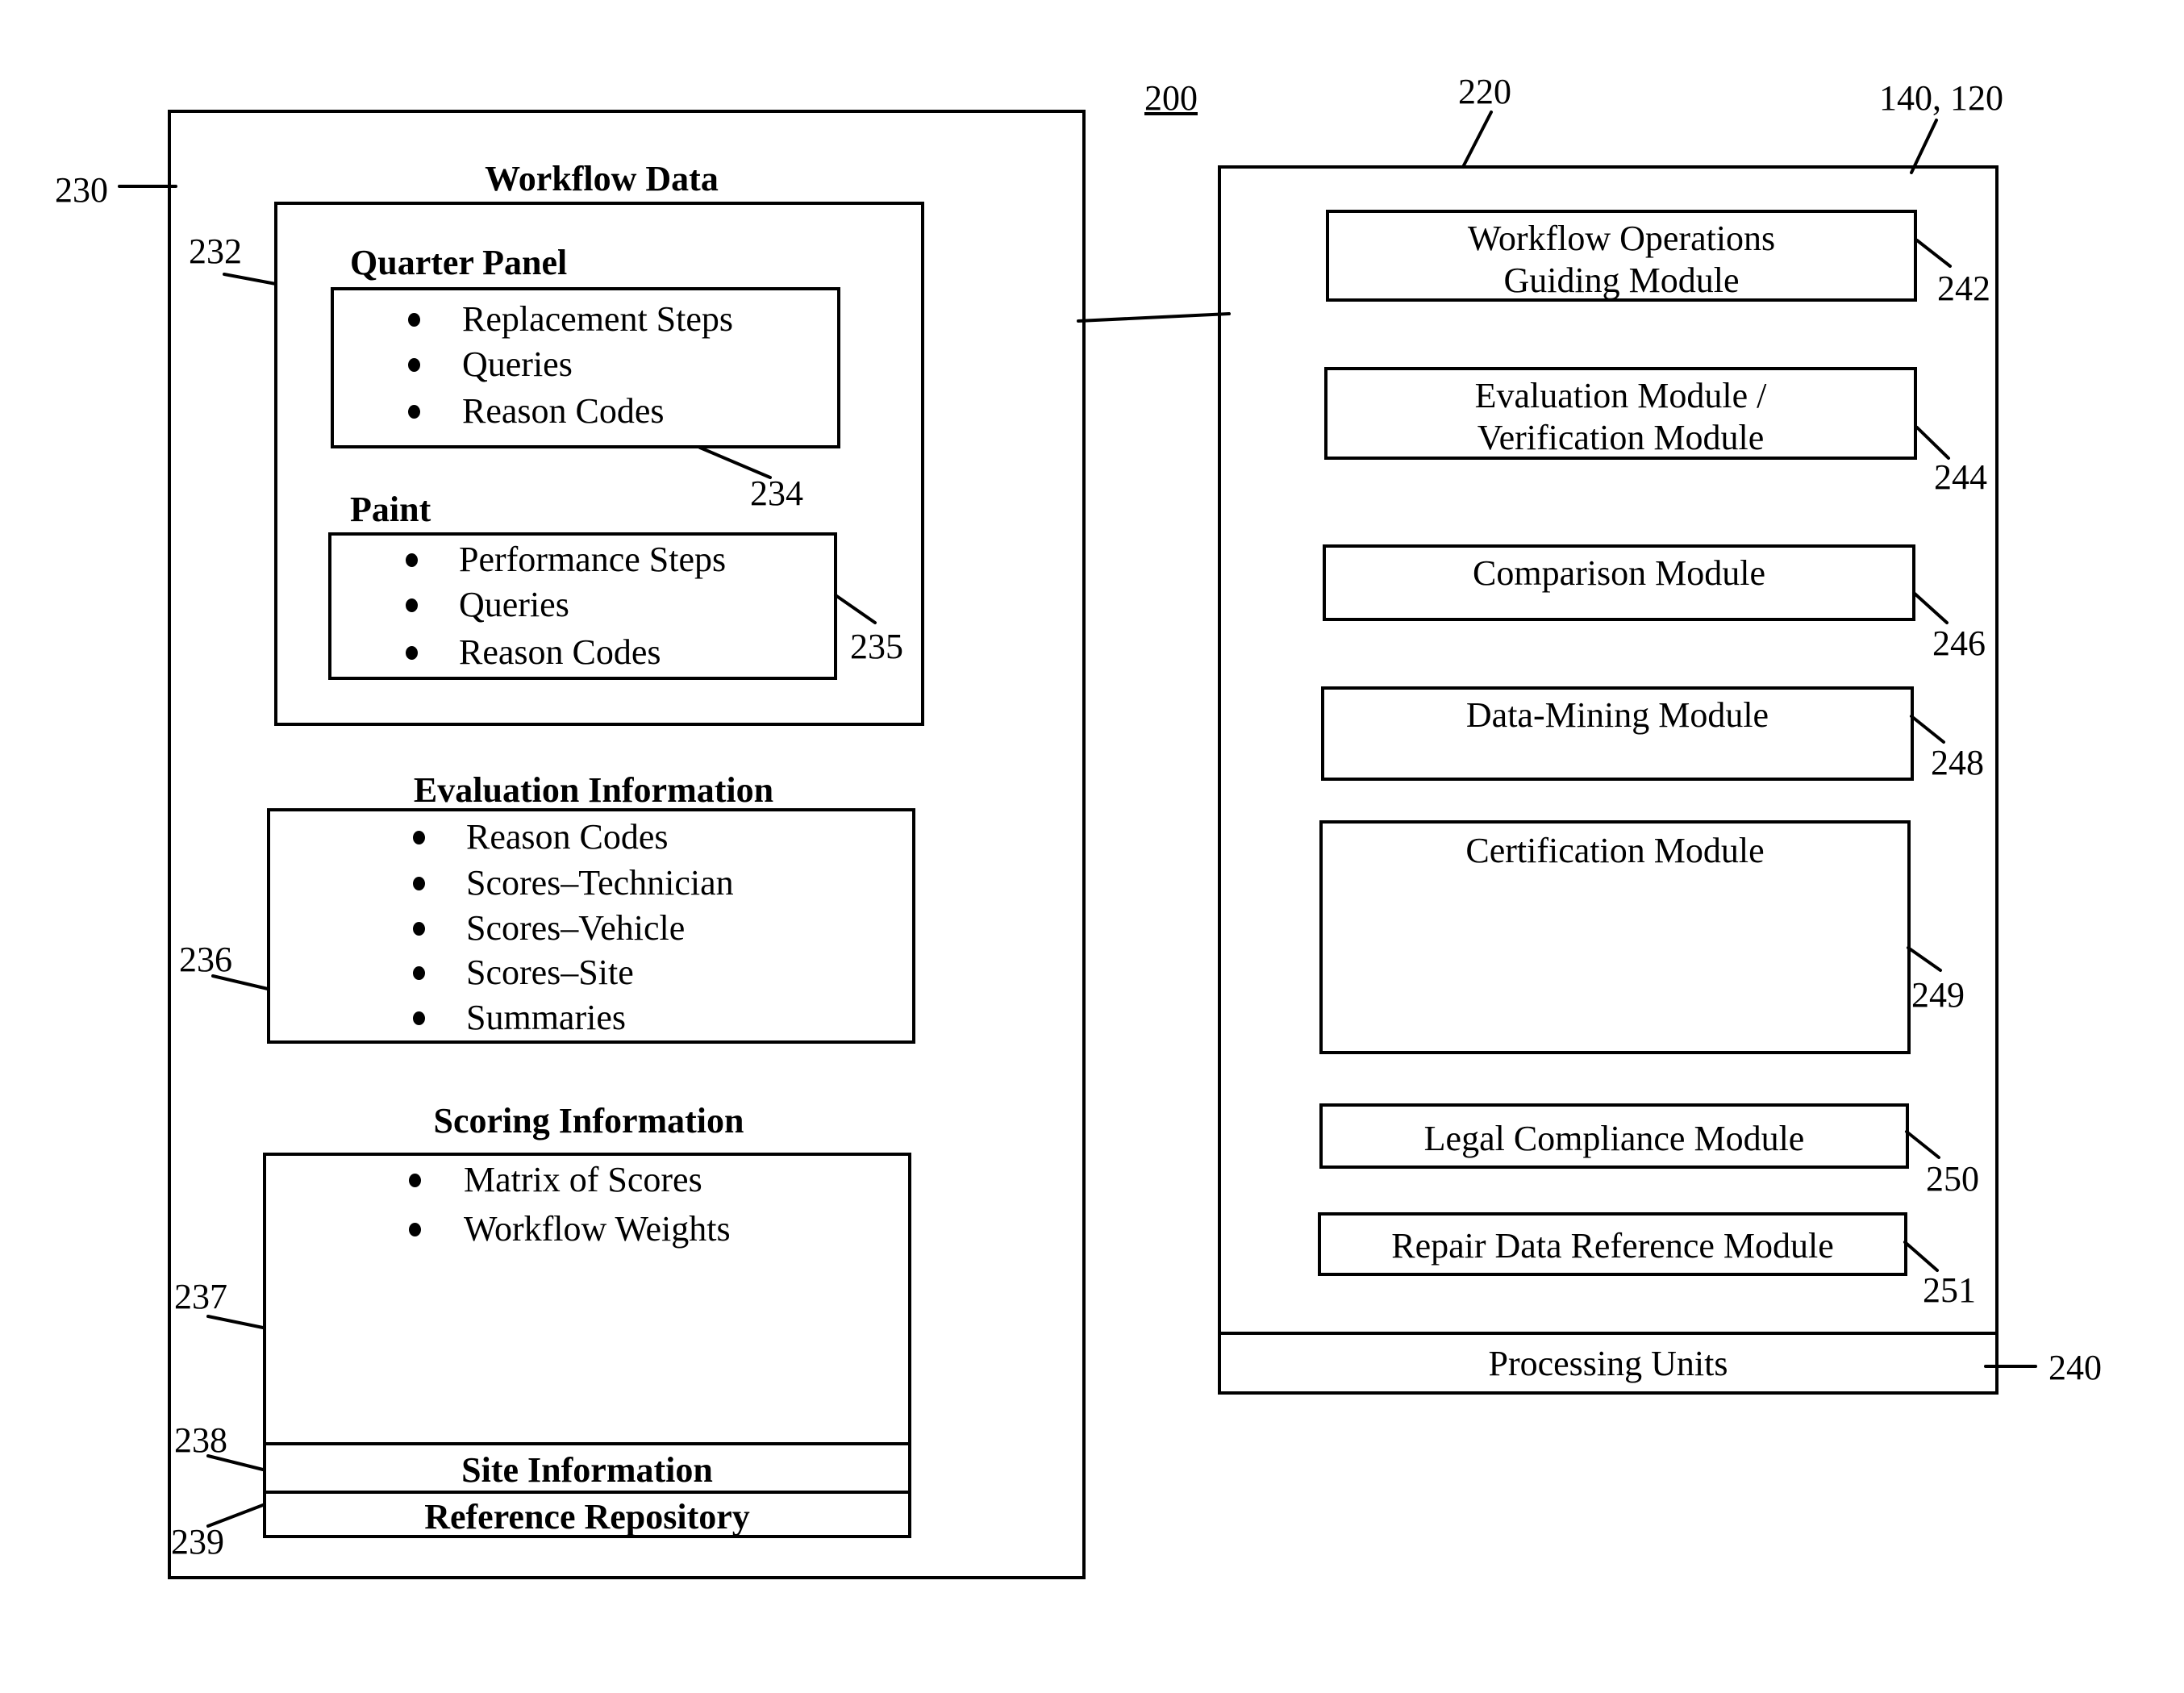 The image size is (2184, 1693). Describe the element at coordinates (200, 1440) in the screenshot. I see `ref-238: 238` at that location.